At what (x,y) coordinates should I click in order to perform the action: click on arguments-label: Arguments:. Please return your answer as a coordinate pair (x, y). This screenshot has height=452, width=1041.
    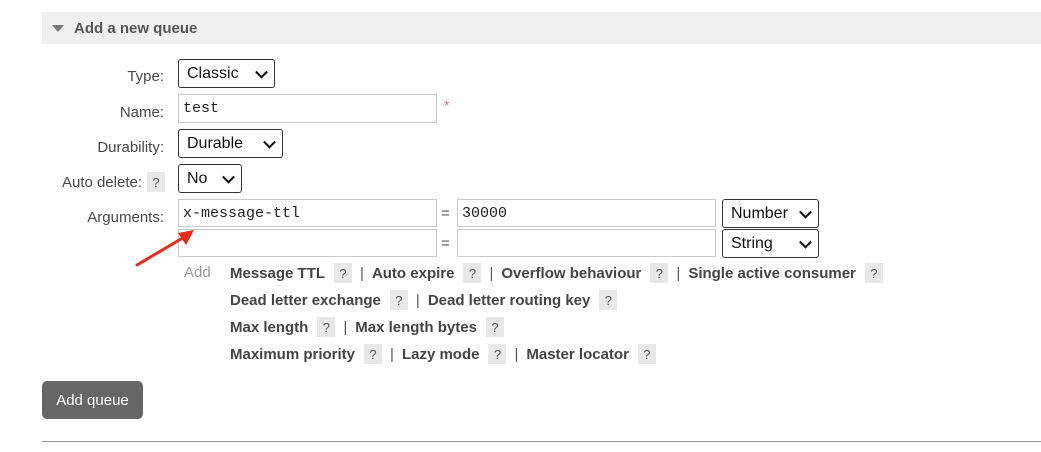
    Looking at the image, I should click on (125, 217).